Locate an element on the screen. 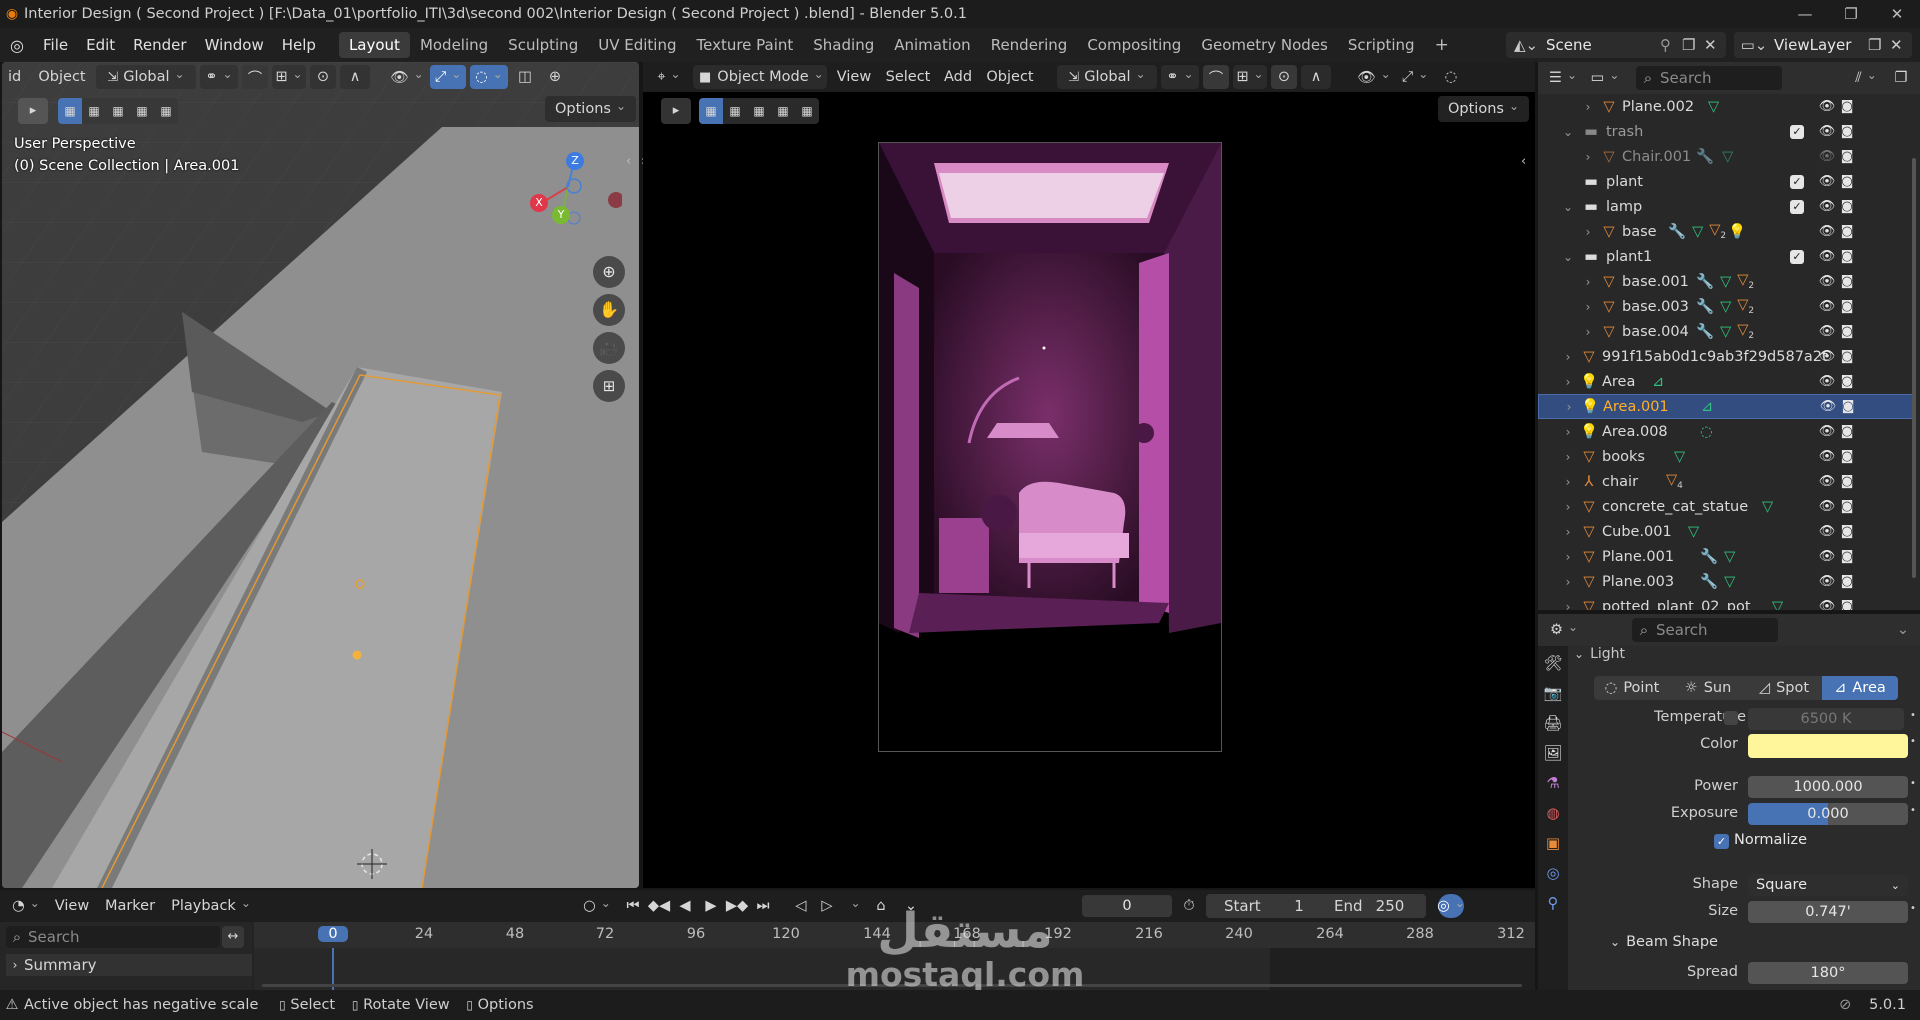  object-tab-icon: ▣ is located at coordinates (1553, 843).